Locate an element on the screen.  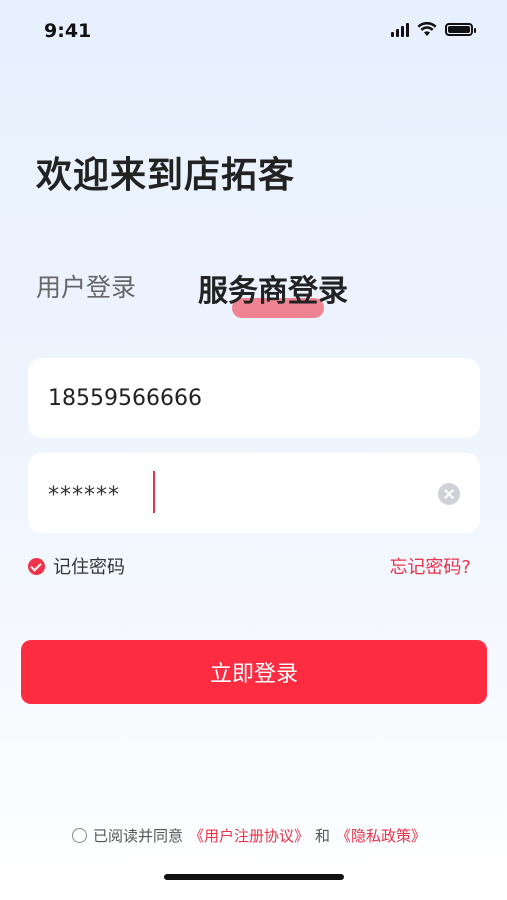
agreement-and: 和 is located at coordinates (323, 836).